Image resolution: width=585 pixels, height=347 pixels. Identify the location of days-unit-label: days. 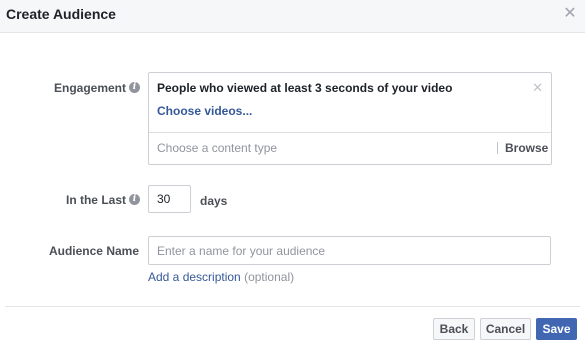
(214, 201).